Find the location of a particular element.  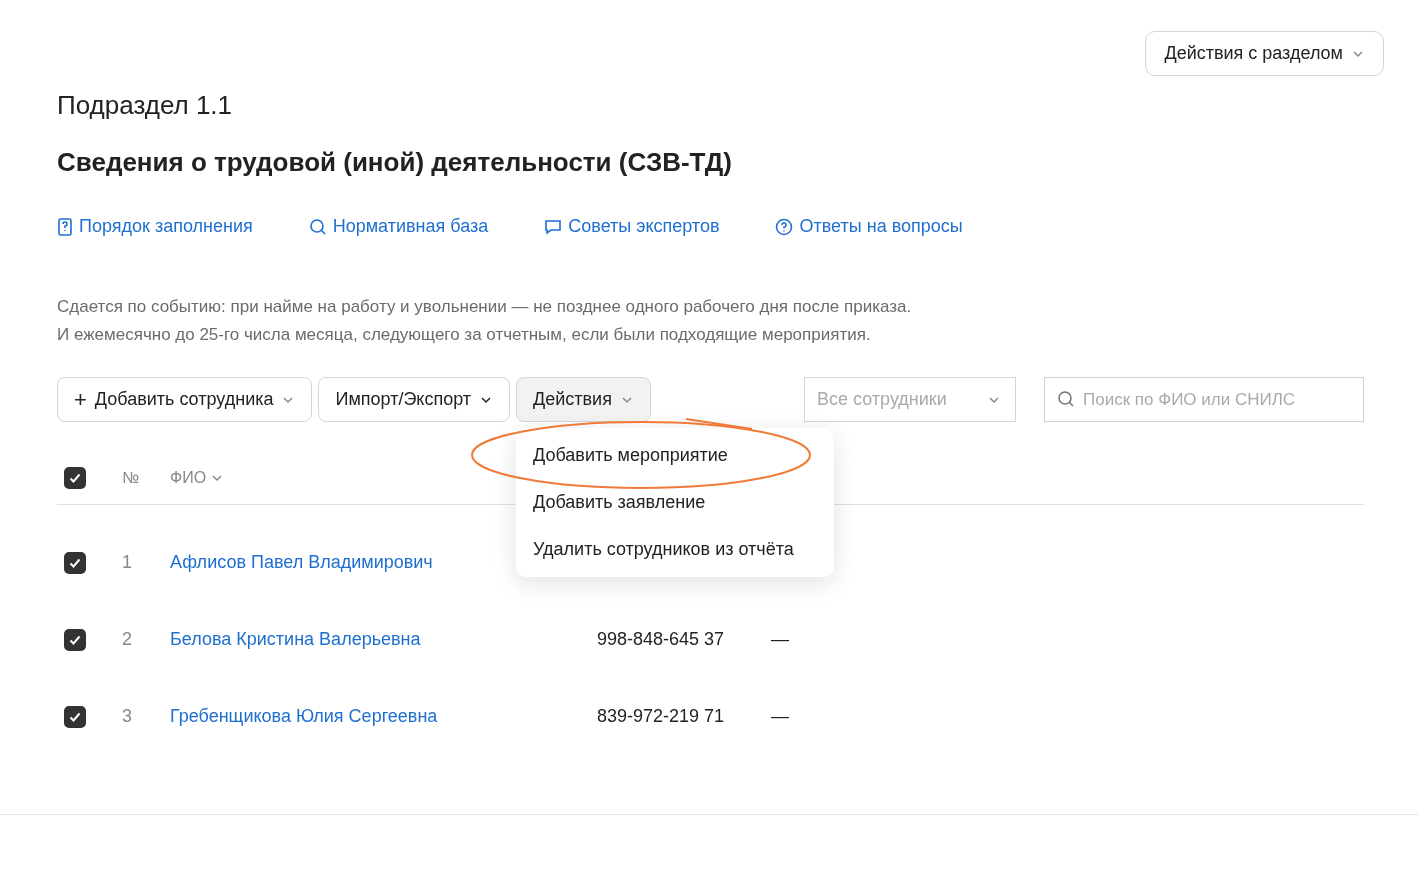

subsection-label: Подраздел 1.1 is located at coordinates (145, 105).